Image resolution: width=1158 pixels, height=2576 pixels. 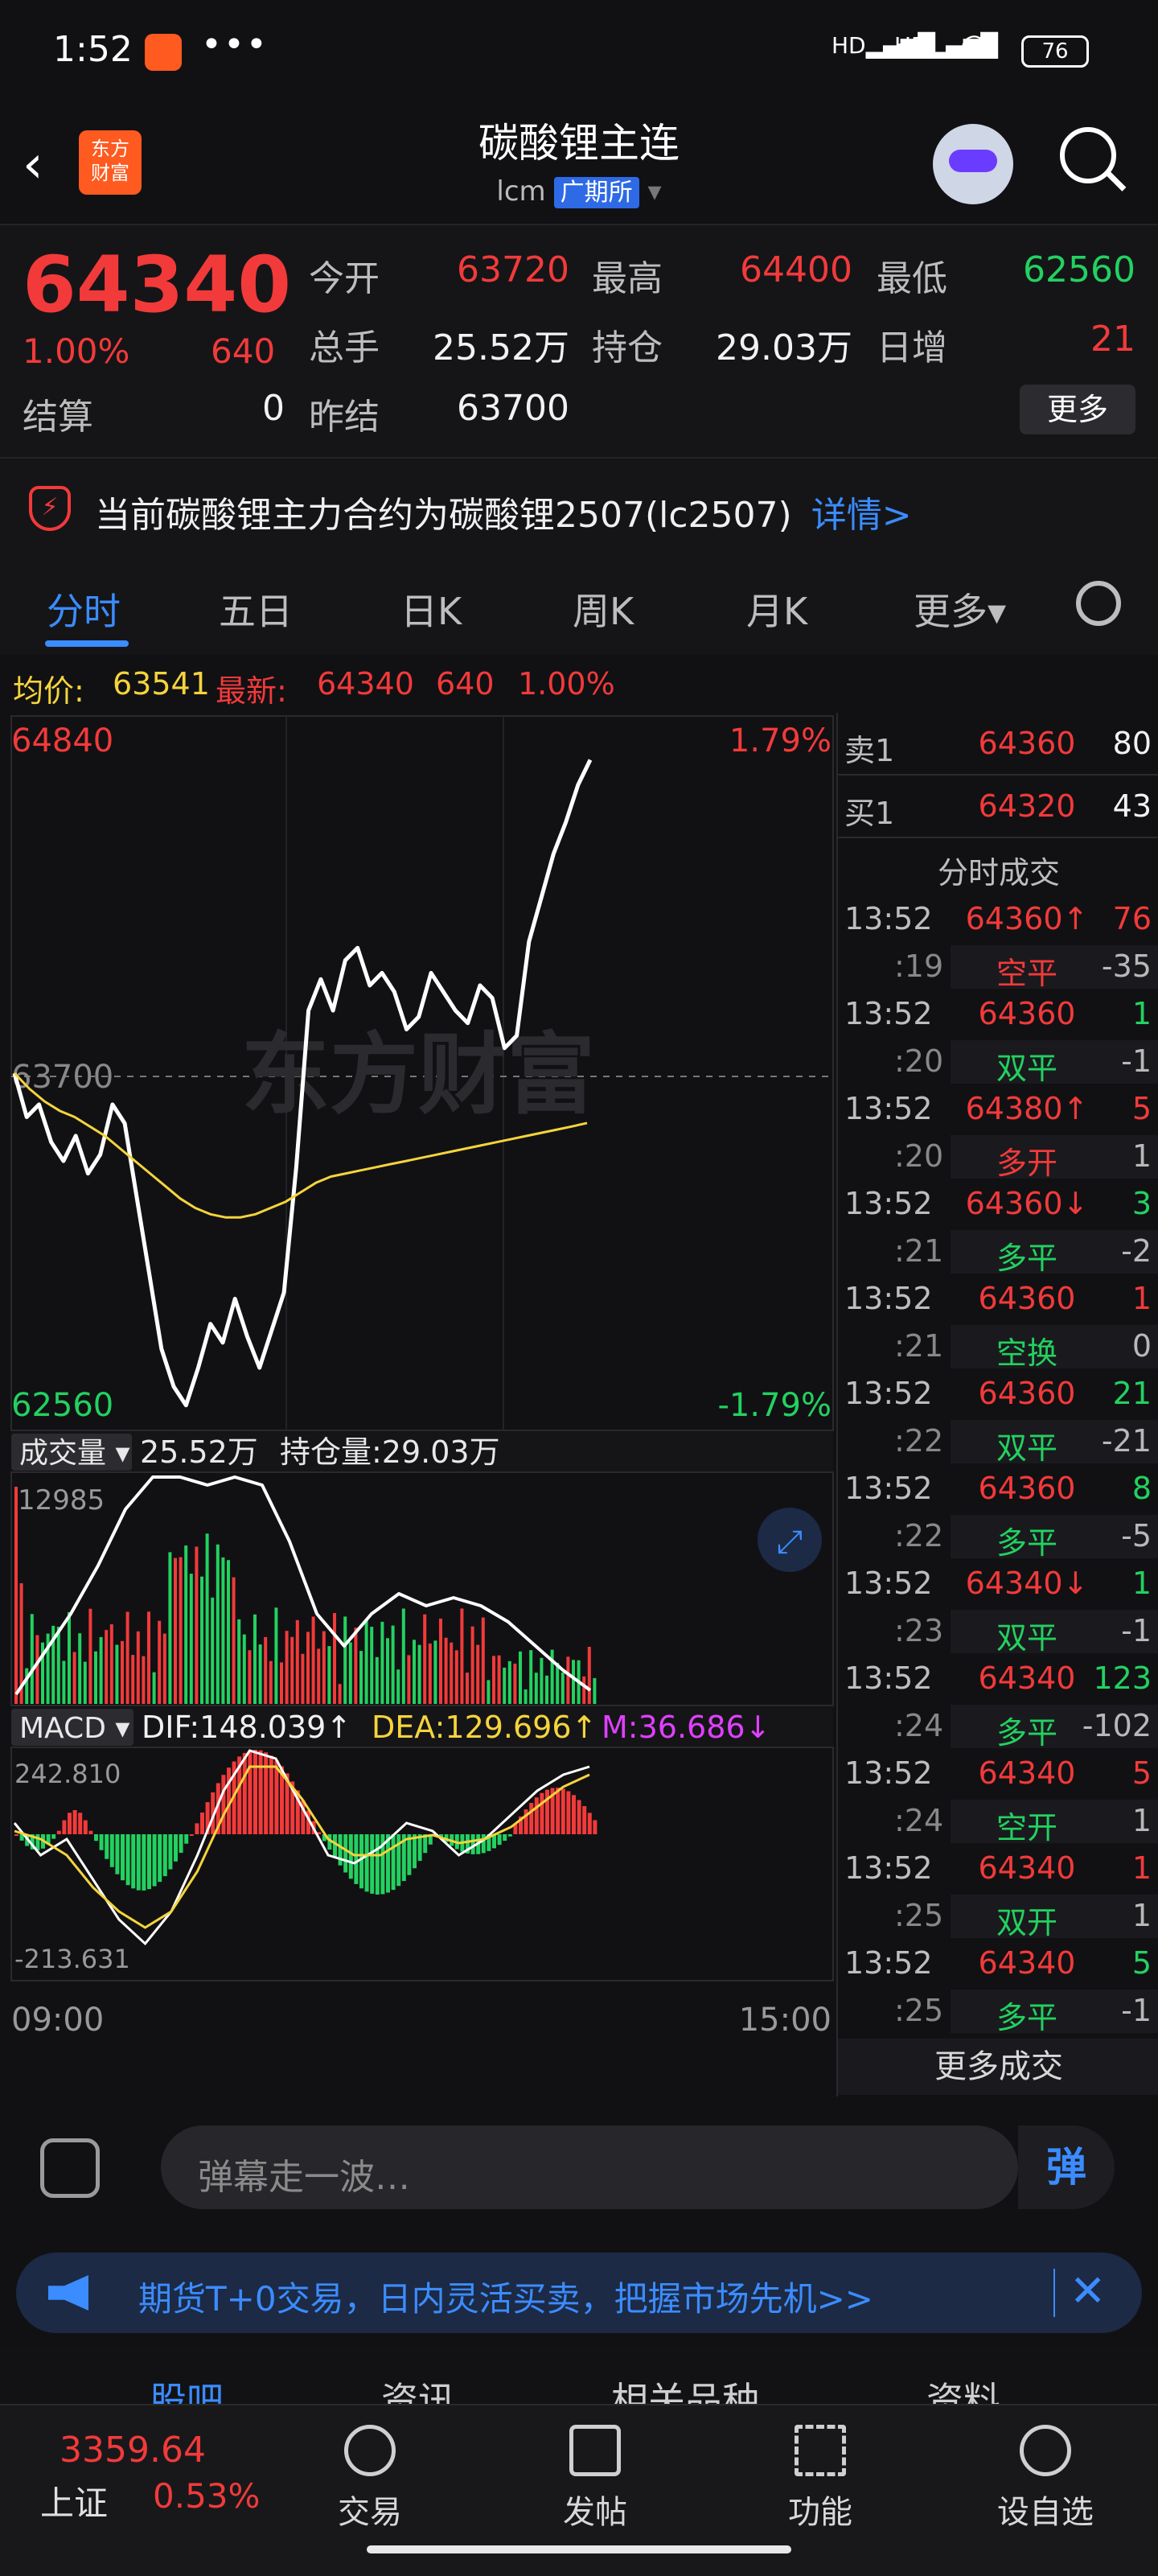 I want to click on volume-max-label: 12985, so click(x=62, y=1500).